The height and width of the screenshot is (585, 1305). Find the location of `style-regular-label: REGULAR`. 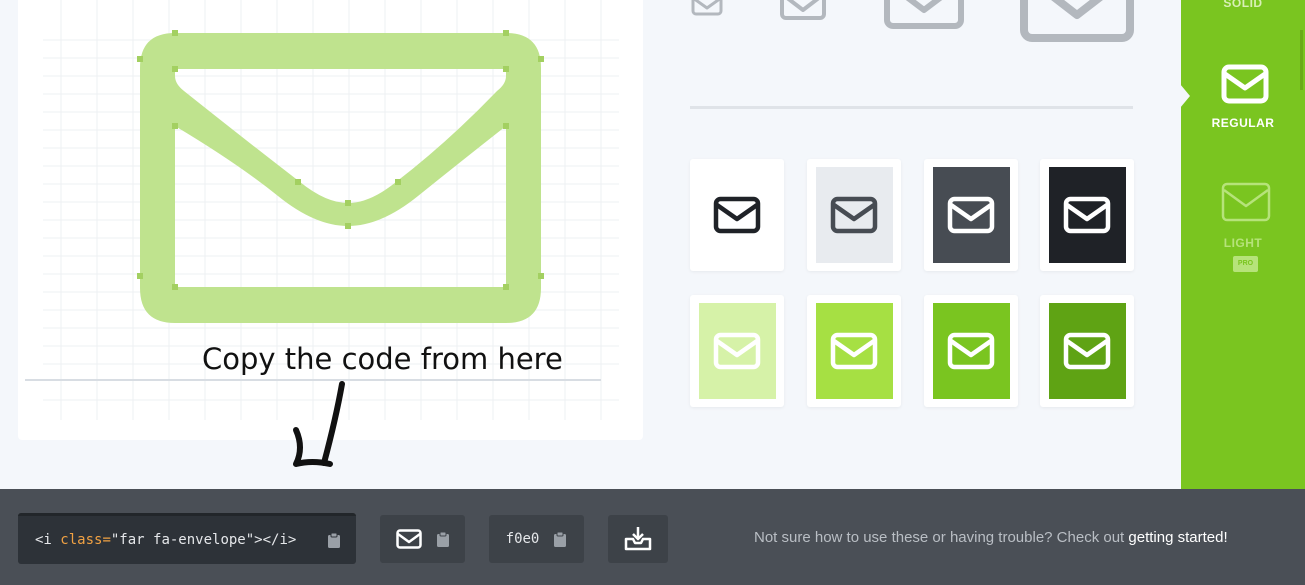

style-regular-label: REGULAR is located at coordinates (1243, 123).